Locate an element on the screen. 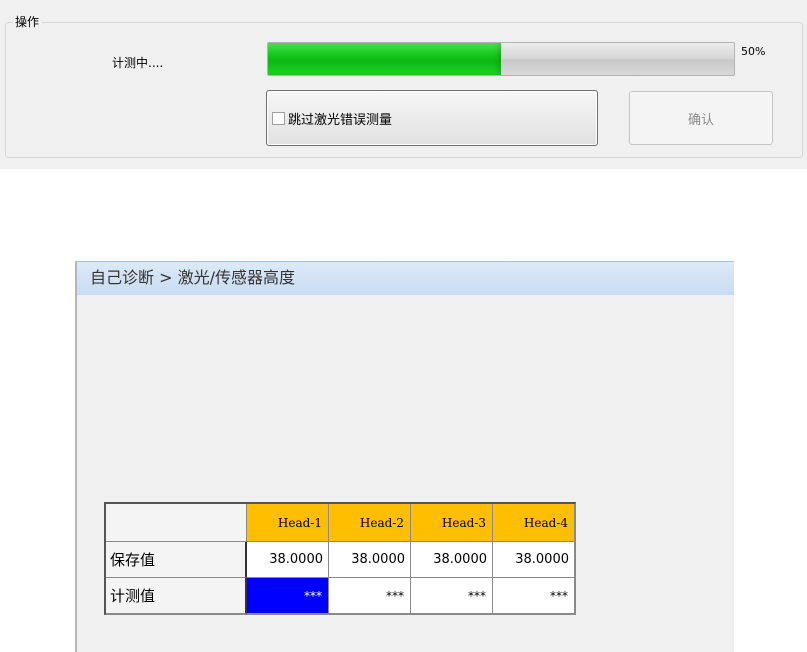  progress-bar is located at coordinates (501, 59).